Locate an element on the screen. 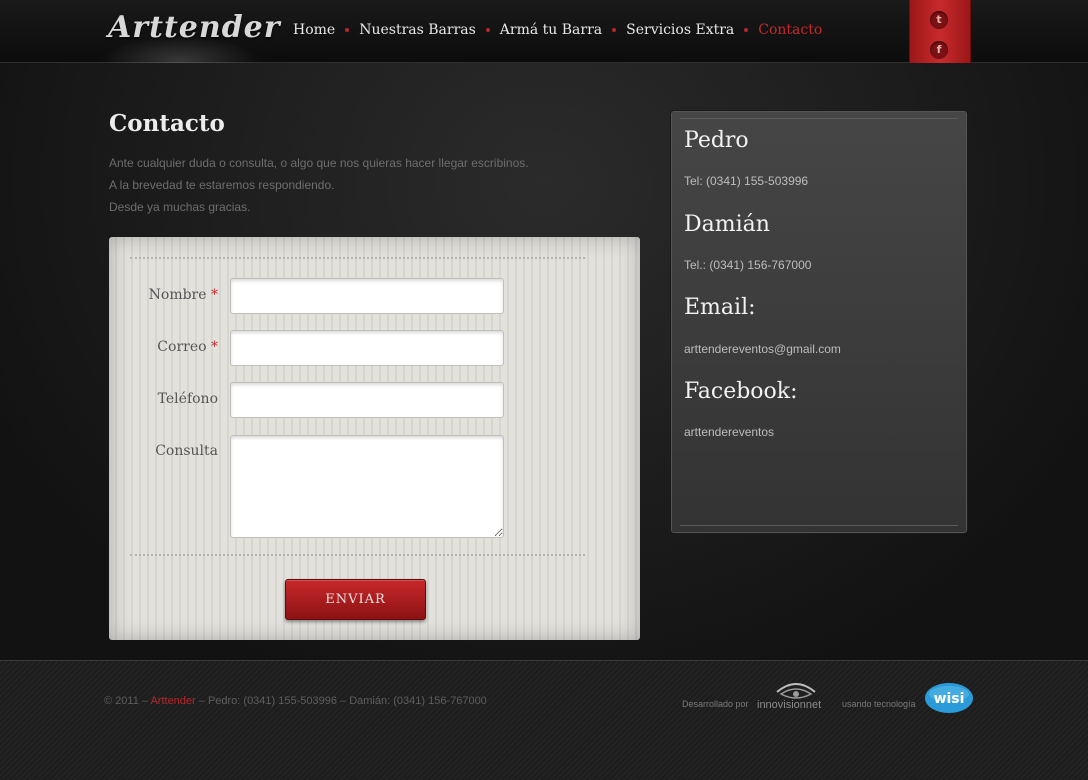  using-tech-text: usando tecnología is located at coordinates (879, 704).